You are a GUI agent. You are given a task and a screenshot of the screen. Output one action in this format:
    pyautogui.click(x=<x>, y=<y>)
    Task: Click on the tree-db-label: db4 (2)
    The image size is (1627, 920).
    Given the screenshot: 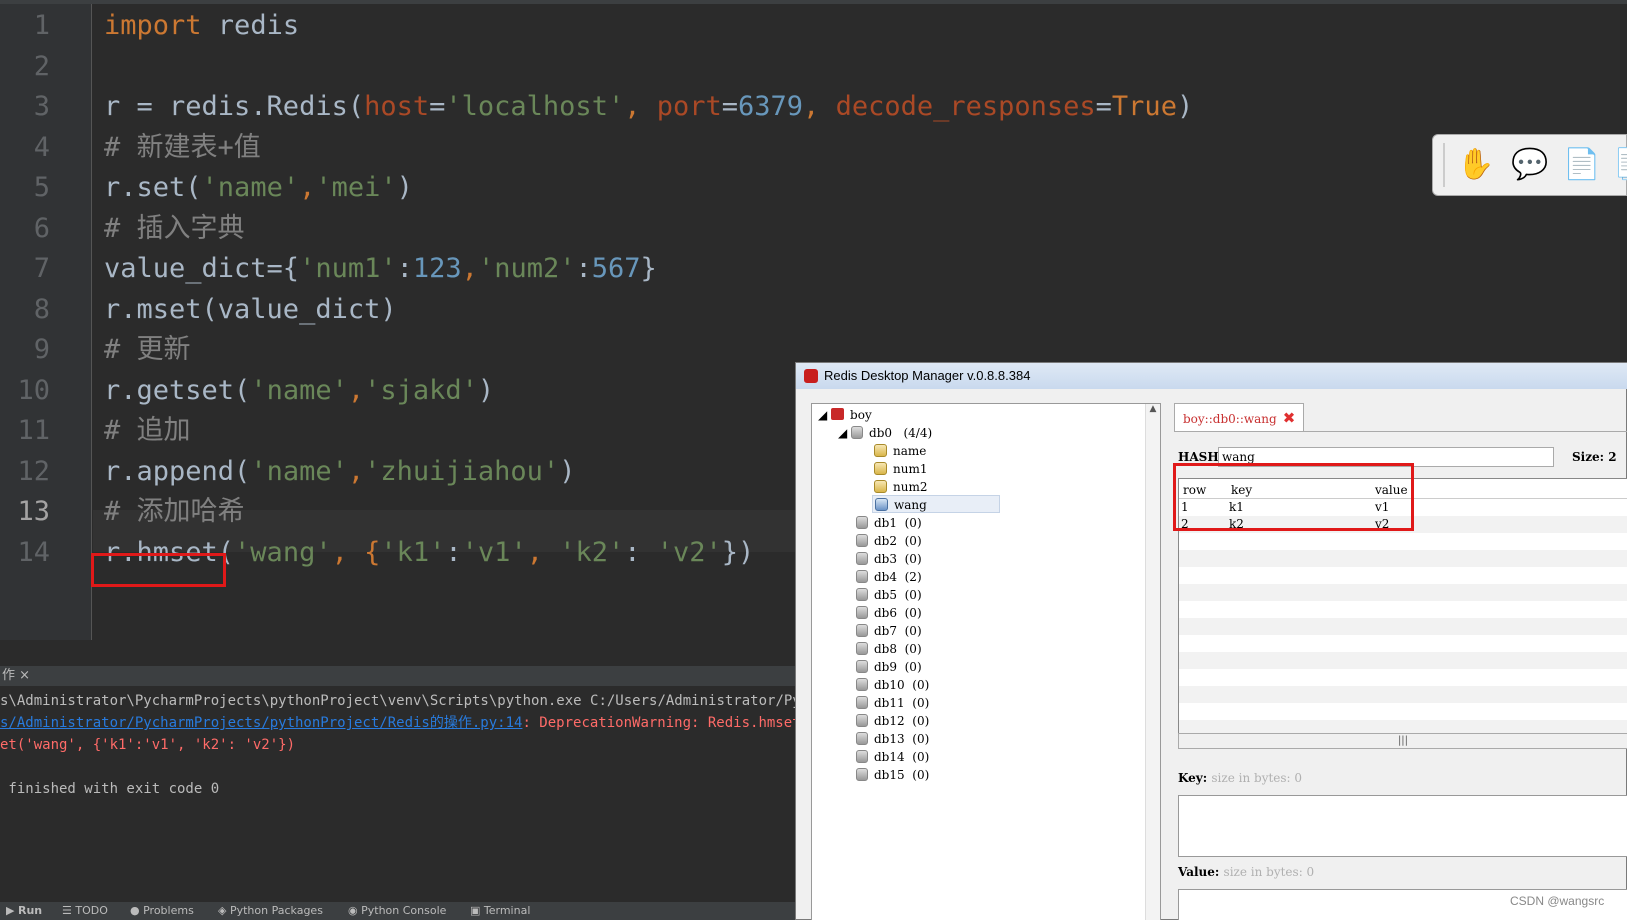 What is the action you would take?
    pyautogui.click(x=898, y=577)
    